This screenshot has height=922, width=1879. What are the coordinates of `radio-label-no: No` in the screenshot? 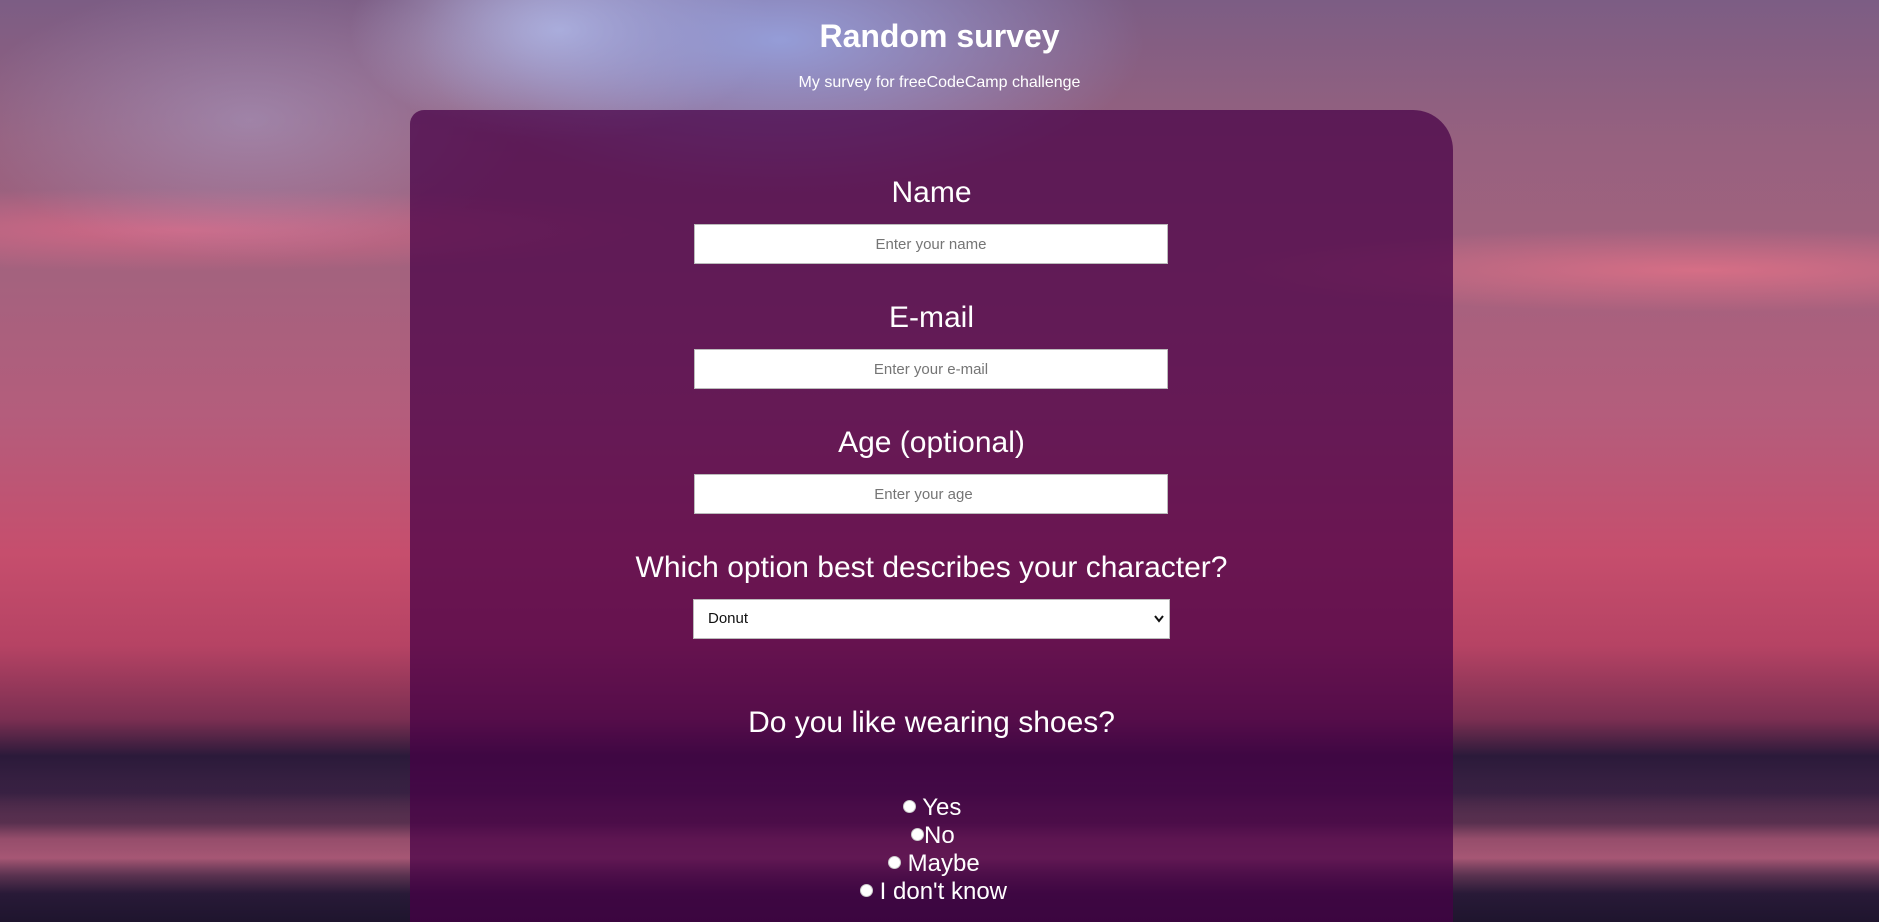 It's located at (939, 835).